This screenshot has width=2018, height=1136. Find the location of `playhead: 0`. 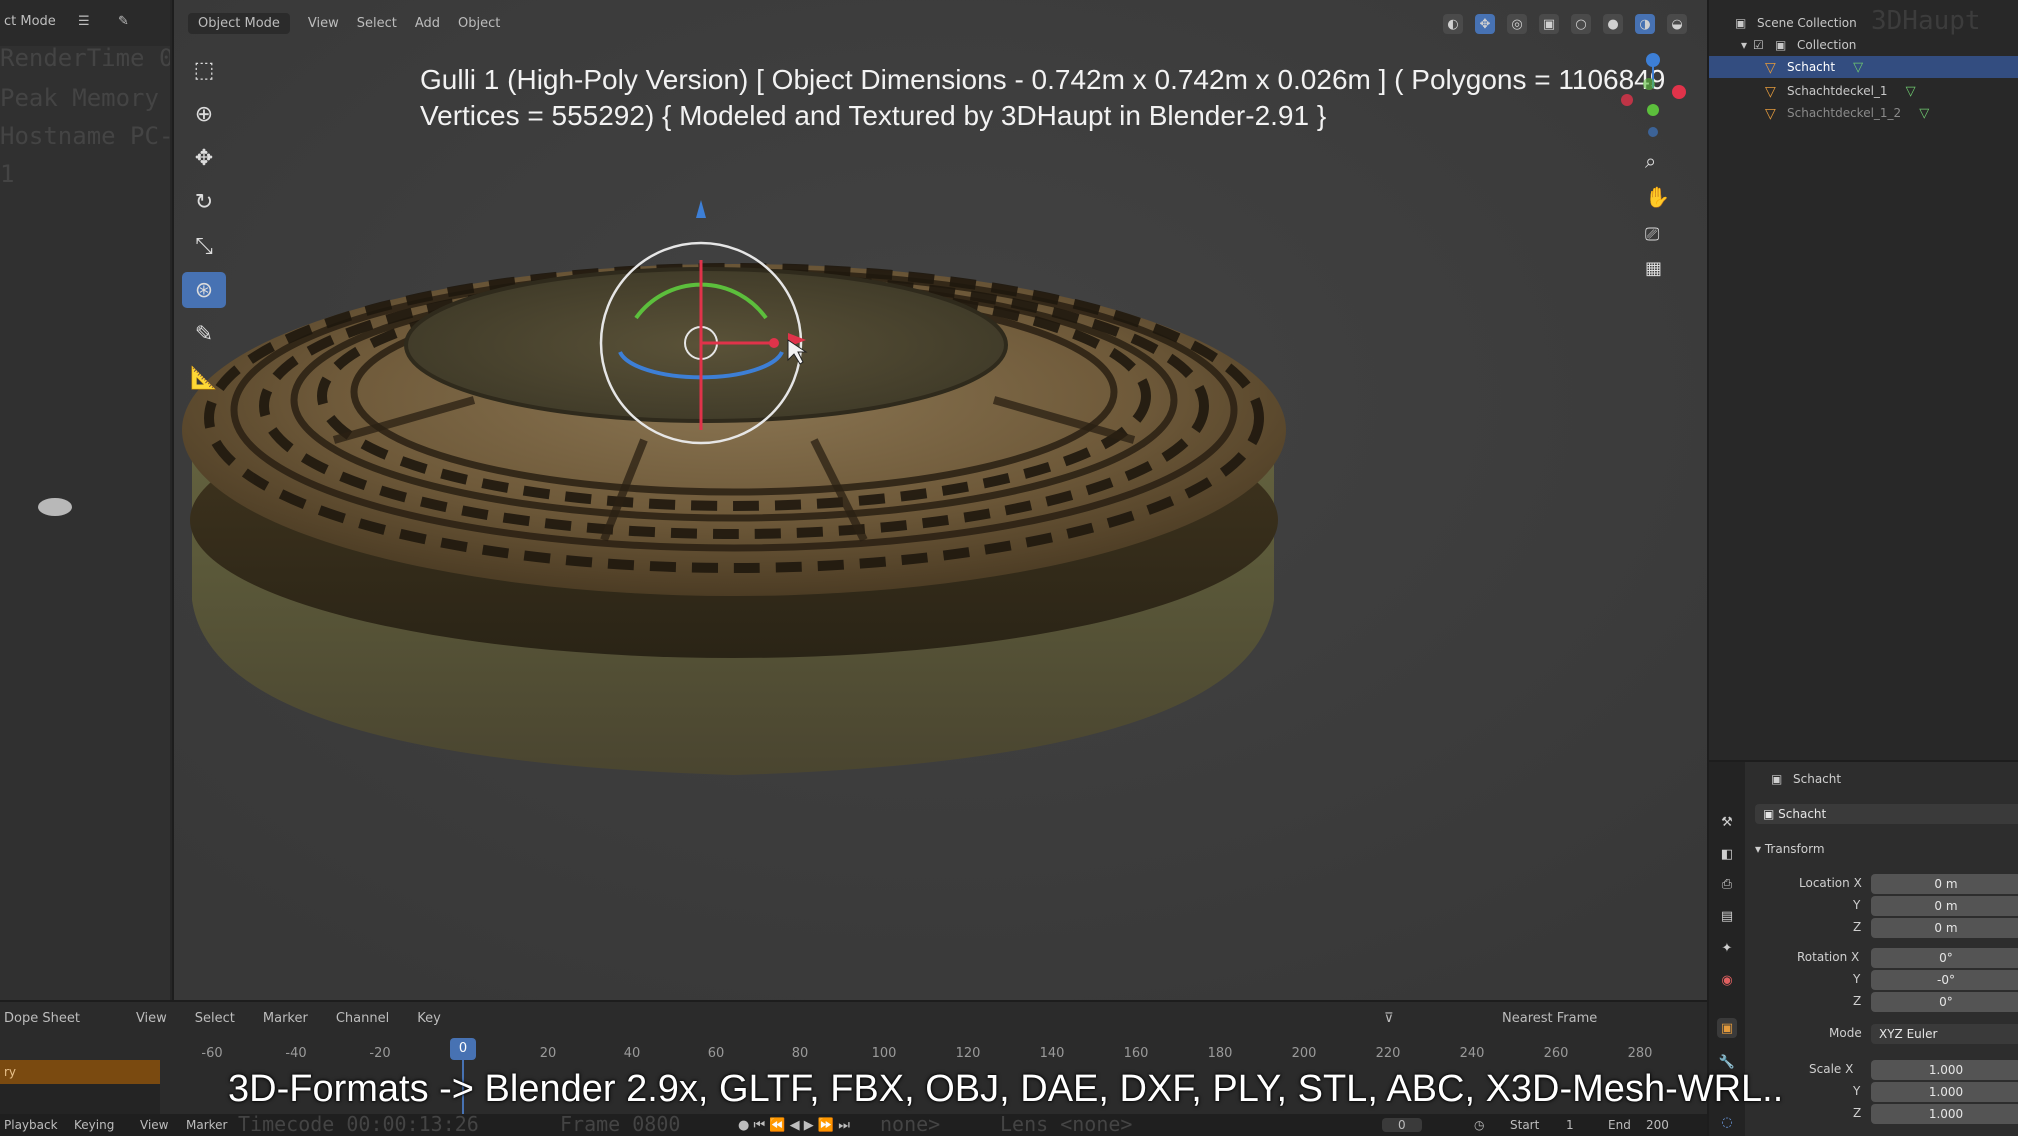

playhead: 0 is located at coordinates (463, 1049).